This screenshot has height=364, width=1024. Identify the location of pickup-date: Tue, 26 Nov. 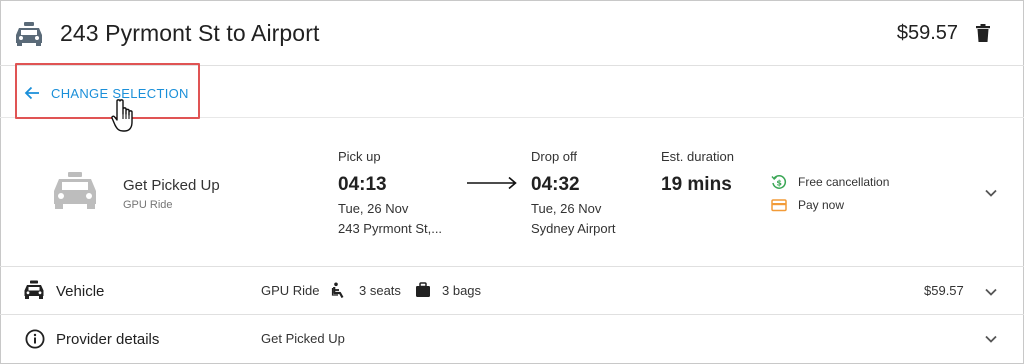
(373, 208).